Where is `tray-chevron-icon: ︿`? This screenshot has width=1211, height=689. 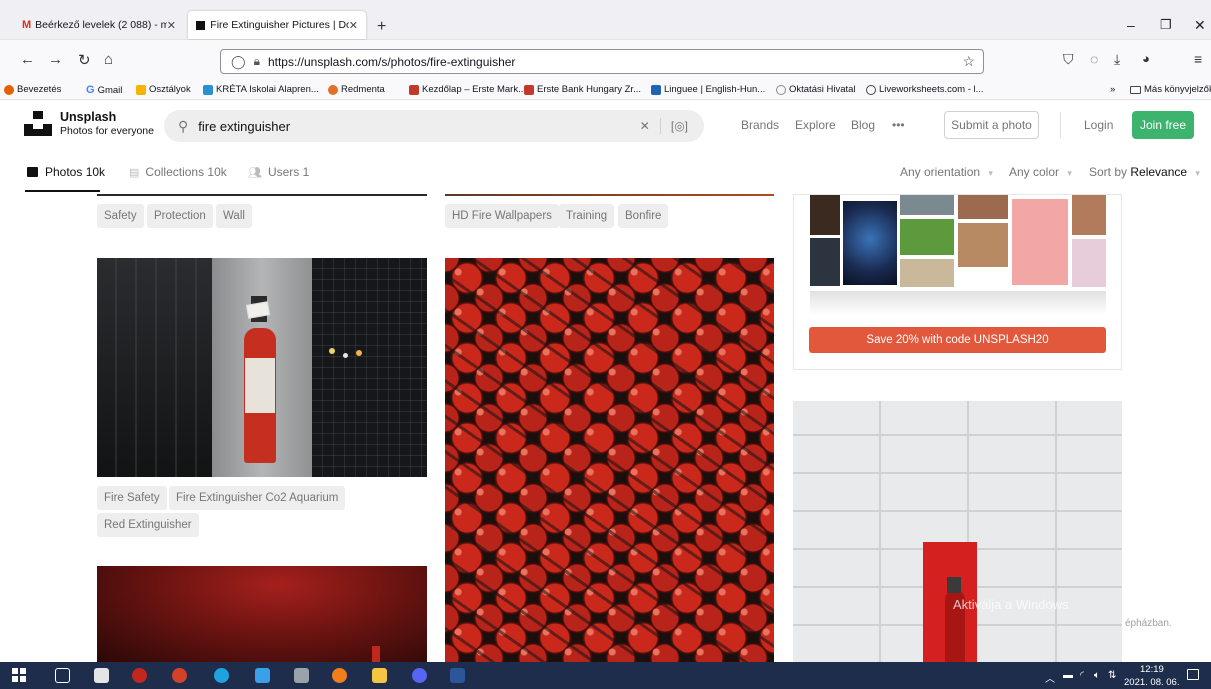 tray-chevron-icon: ︿ is located at coordinates (1050, 677).